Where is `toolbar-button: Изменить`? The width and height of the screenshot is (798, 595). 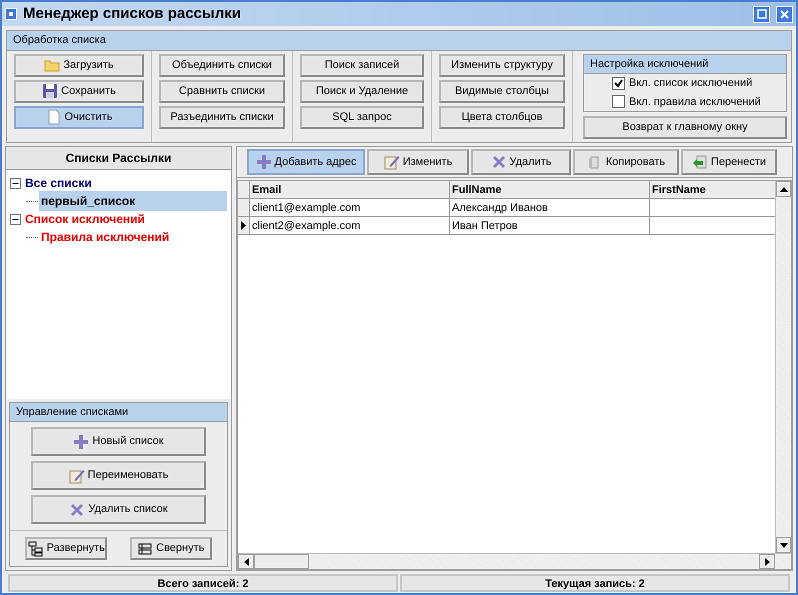 toolbar-button: Изменить is located at coordinates (418, 162).